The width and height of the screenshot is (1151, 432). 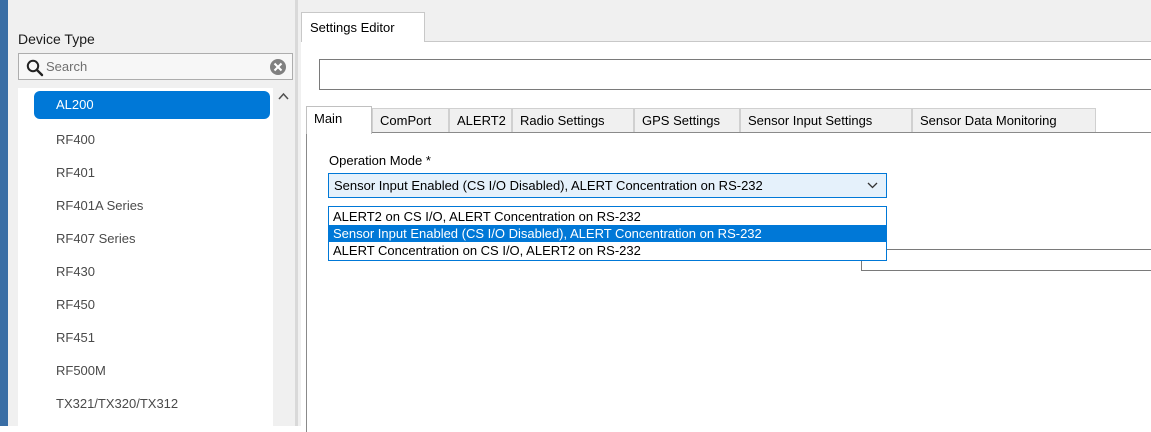 I want to click on chevron-down-icon, so click(x=872, y=185).